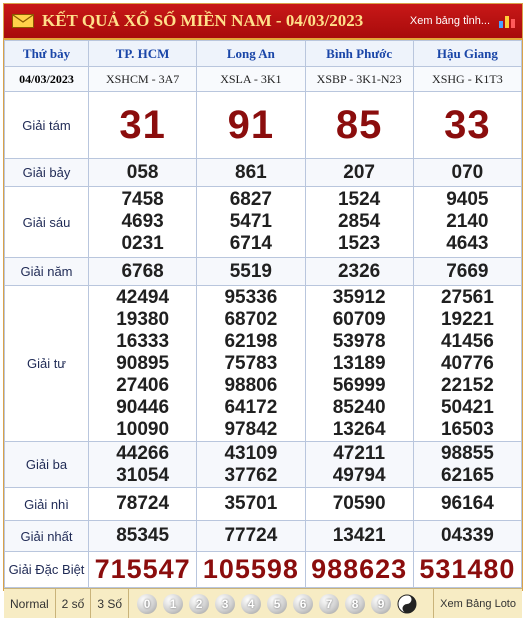  What do you see at coordinates (359, 363) in the screenshot?
I see `prize-number: 13189` at bounding box center [359, 363].